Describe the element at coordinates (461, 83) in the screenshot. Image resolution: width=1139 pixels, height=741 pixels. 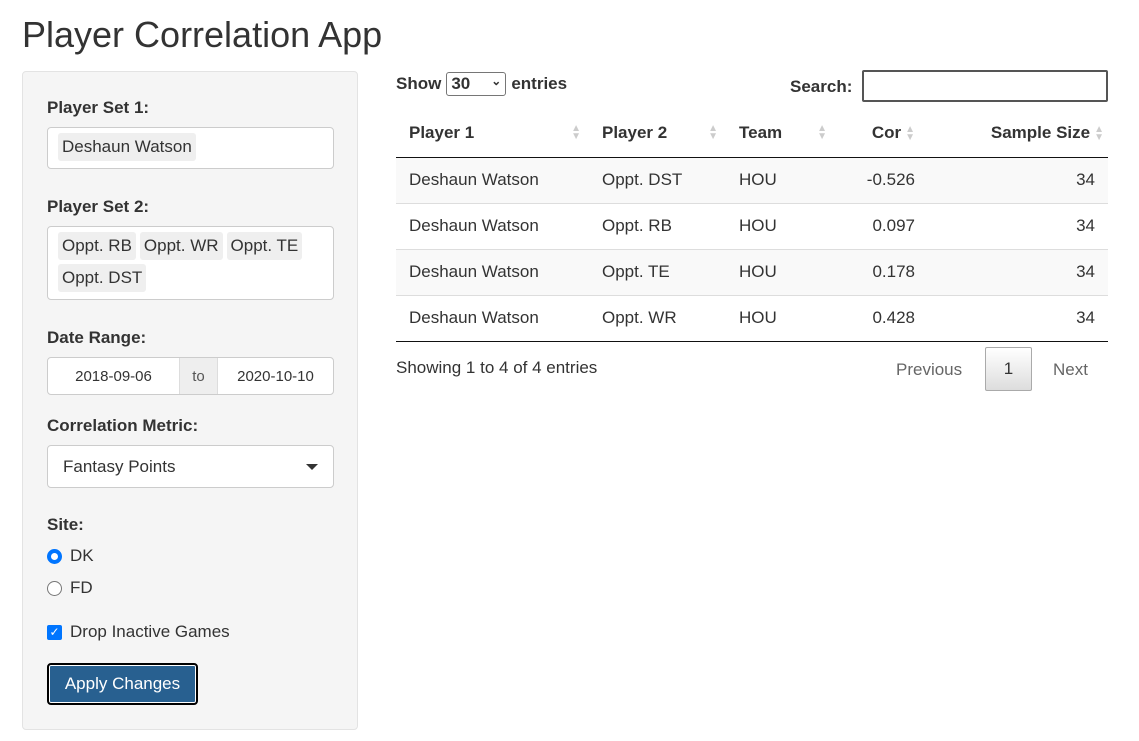
I see `entries-value: 30` at that location.